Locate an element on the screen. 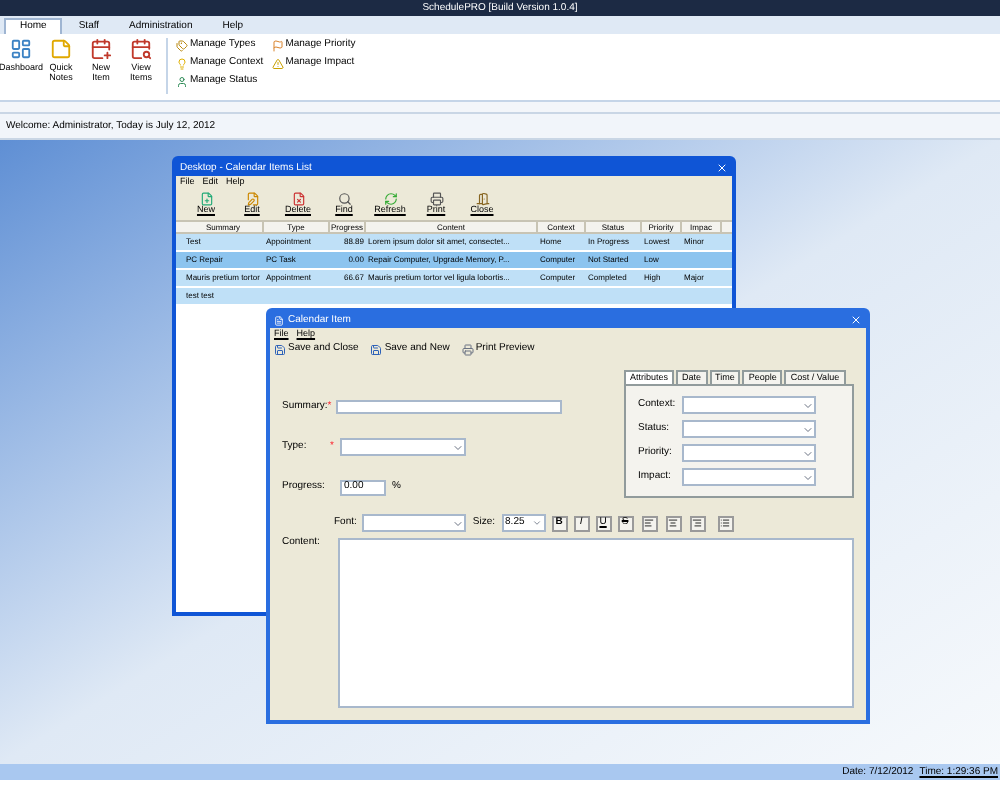 Image resolution: width=1000 pixels, height=800 pixels. type-dropdown is located at coordinates (403, 447).